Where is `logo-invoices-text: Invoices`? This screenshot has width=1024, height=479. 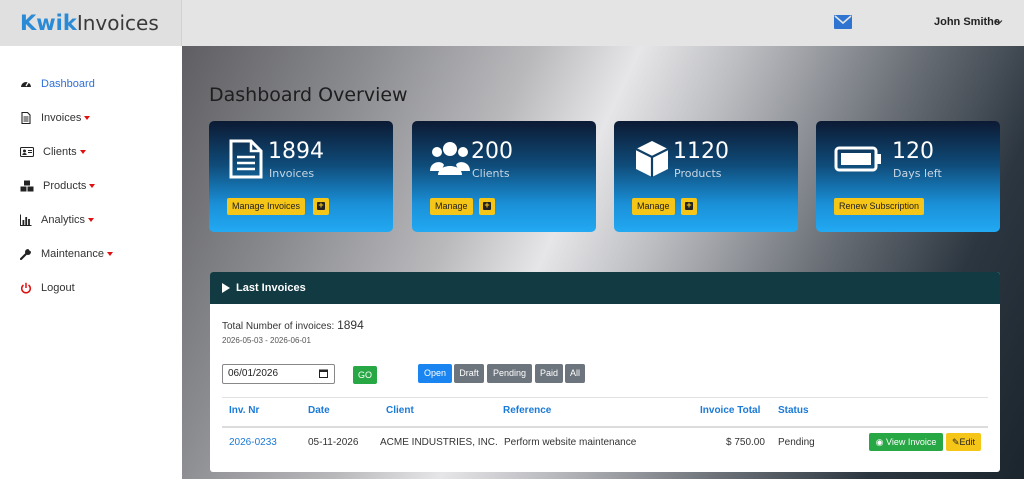
logo-invoices-text: Invoices is located at coordinates (117, 23).